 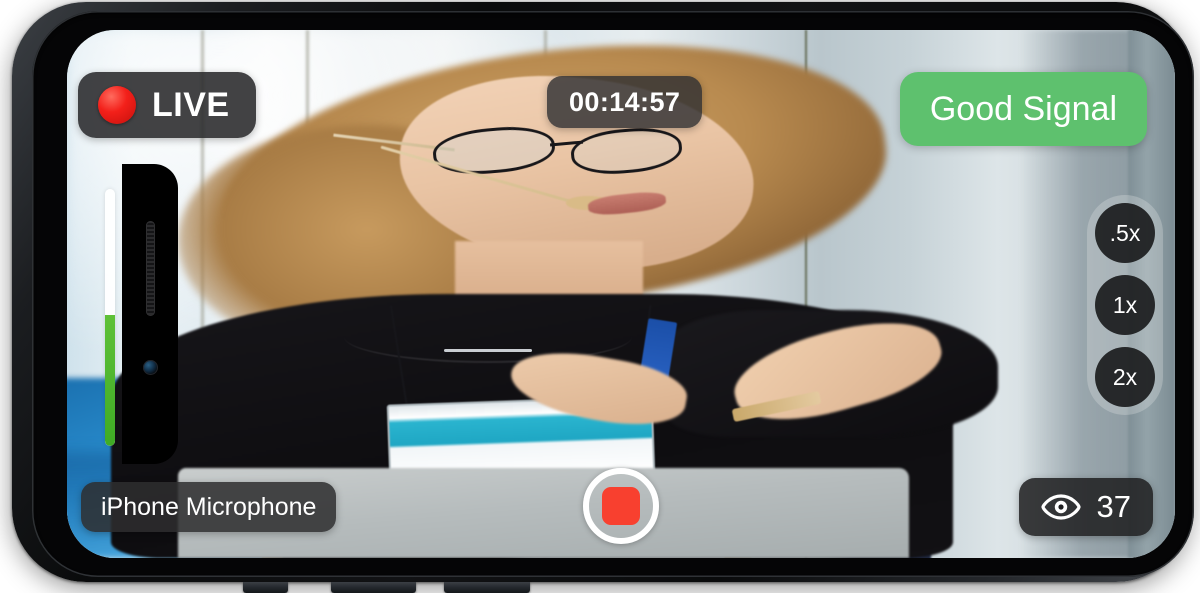 What do you see at coordinates (1113, 506) in the screenshot?
I see `viewer-count-label: 37` at bounding box center [1113, 506].